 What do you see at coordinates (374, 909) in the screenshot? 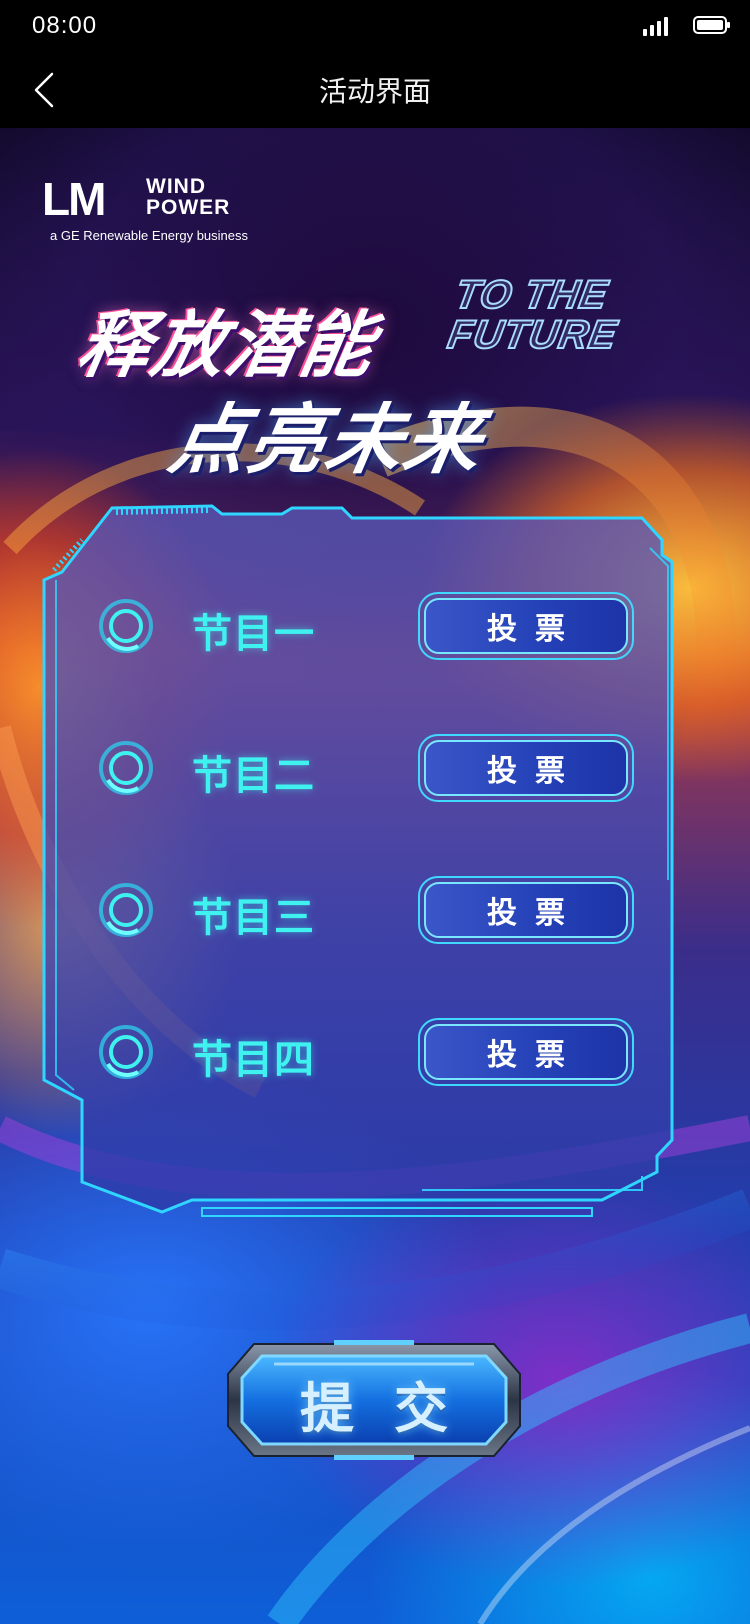
I see `program-row: 节目三 投票` at bounding box center [374, 909].